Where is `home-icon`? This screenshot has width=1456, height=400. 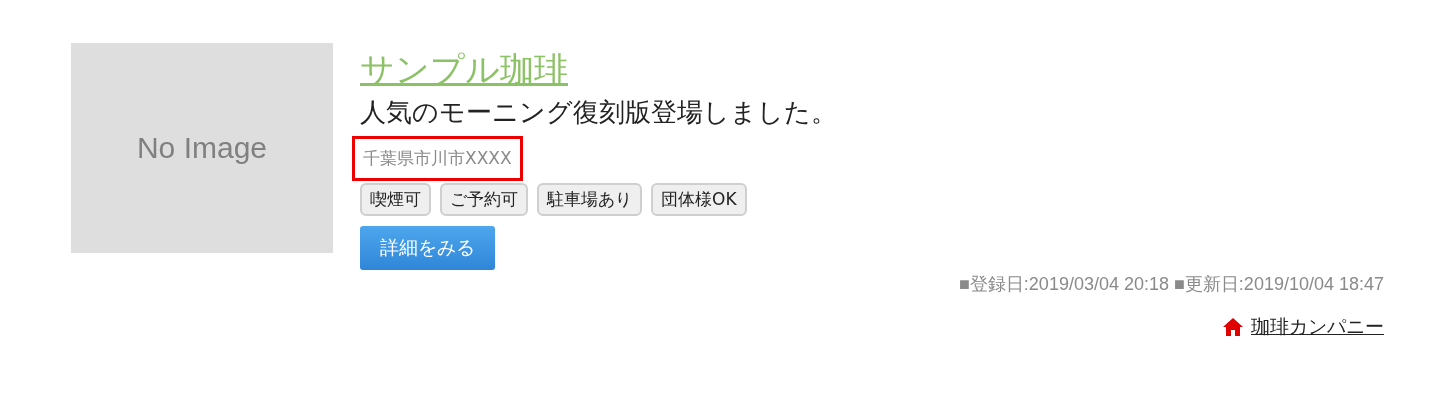
home-icon is located at coordinates (1233, 326).